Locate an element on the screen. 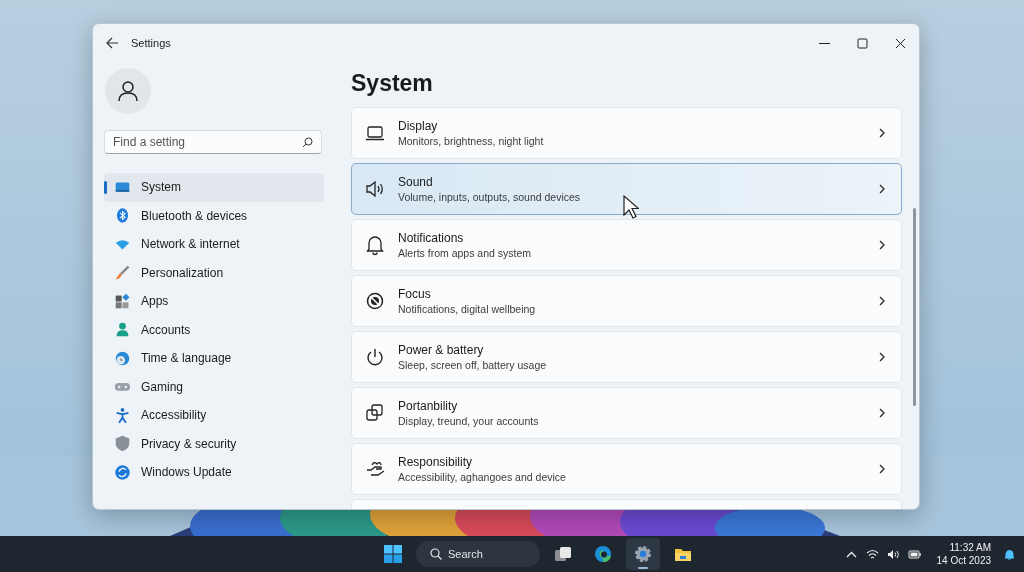 The image size is (1024, 572). sidebar-item: Apps is located at coordinates (214, 301).